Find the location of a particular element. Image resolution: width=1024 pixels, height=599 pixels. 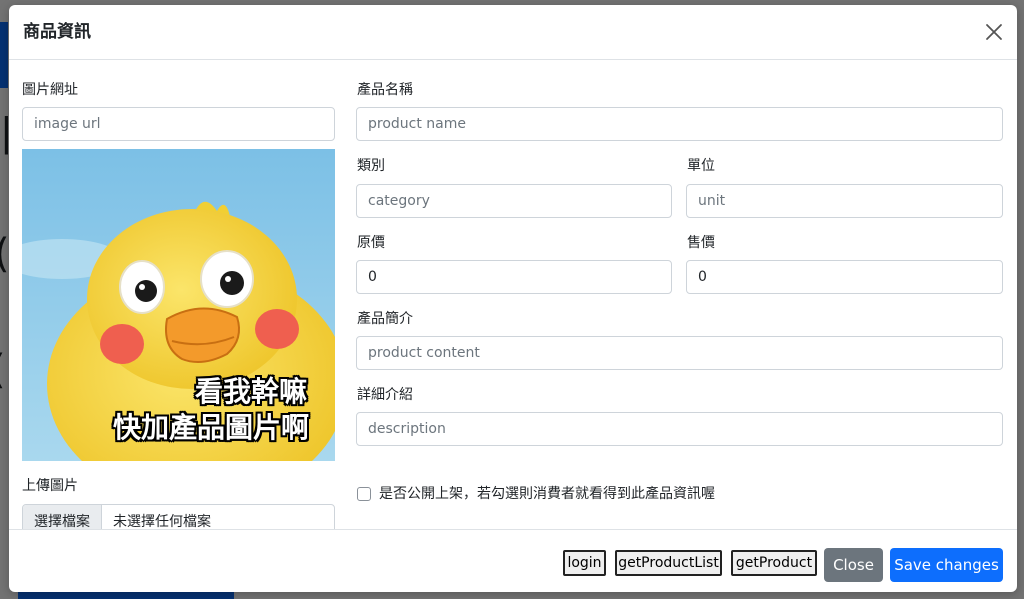

price-label: 售價 is located at coordinates (701, 243).